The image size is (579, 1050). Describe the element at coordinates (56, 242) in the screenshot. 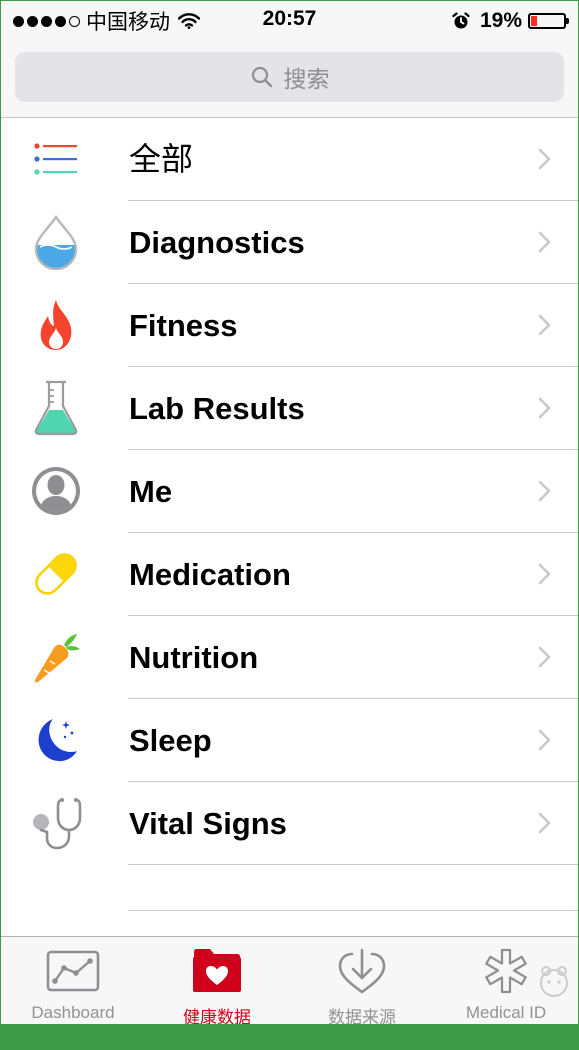

I see `droplet-icon` at that location.